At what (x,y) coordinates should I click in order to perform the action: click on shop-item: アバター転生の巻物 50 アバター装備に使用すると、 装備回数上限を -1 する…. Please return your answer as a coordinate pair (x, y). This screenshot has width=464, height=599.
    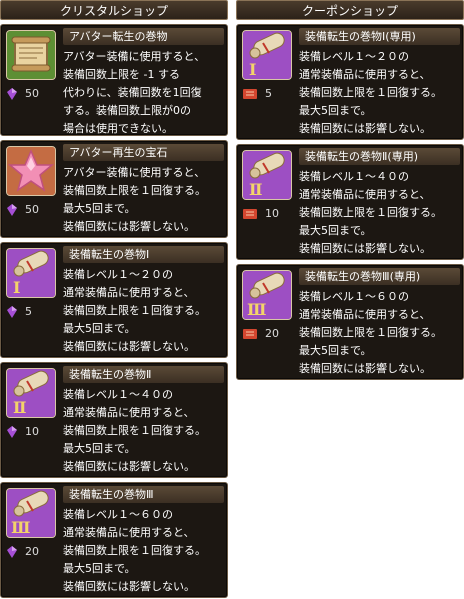
    Looking at the image, I should click on (114, 80).